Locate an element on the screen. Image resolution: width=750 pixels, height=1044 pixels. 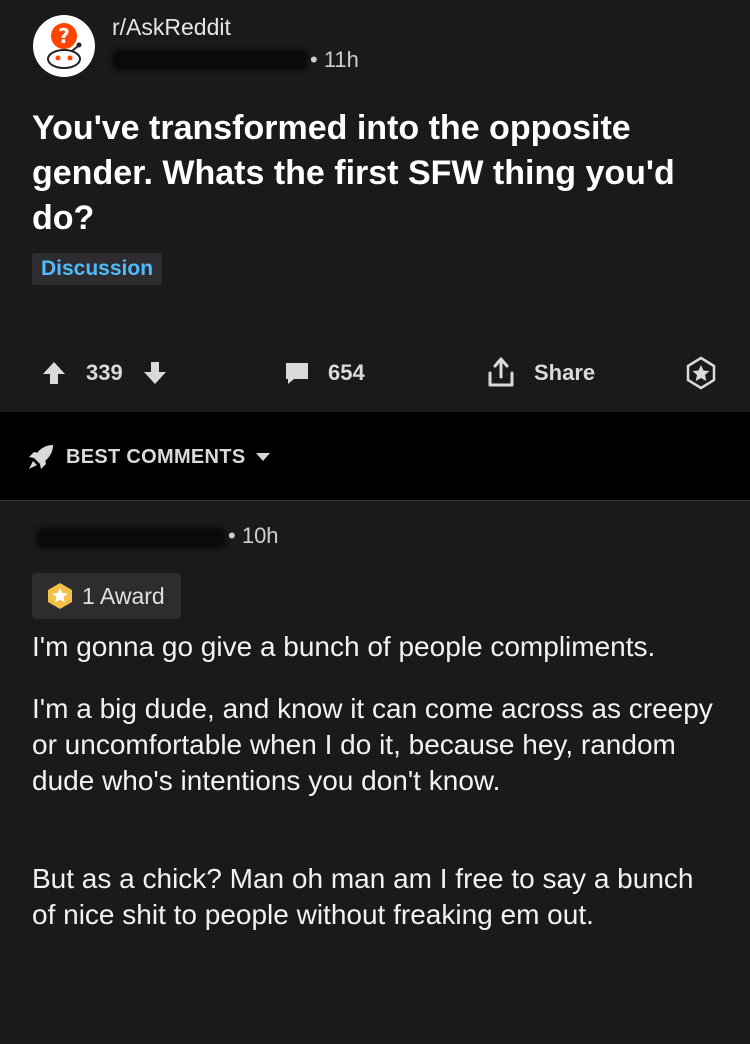
vote-controls: 339 is located at coordinates (104, 373).